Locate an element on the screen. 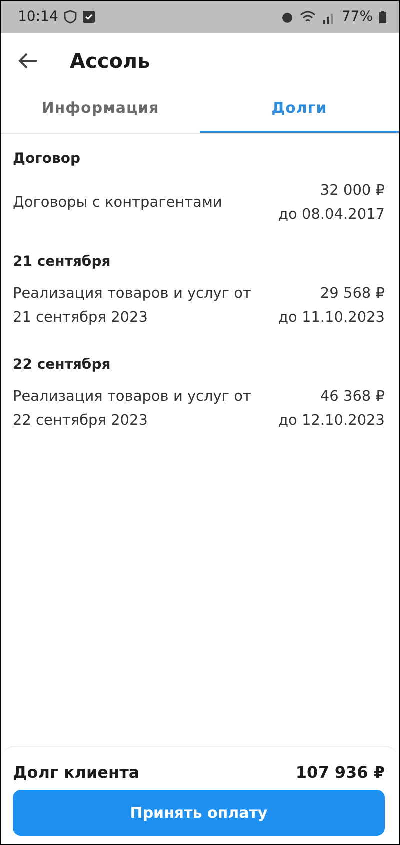 The width and height of the screenshot is (400, 845). debt-amount: 46 368 ₽ is located at coordinates (352, 397).